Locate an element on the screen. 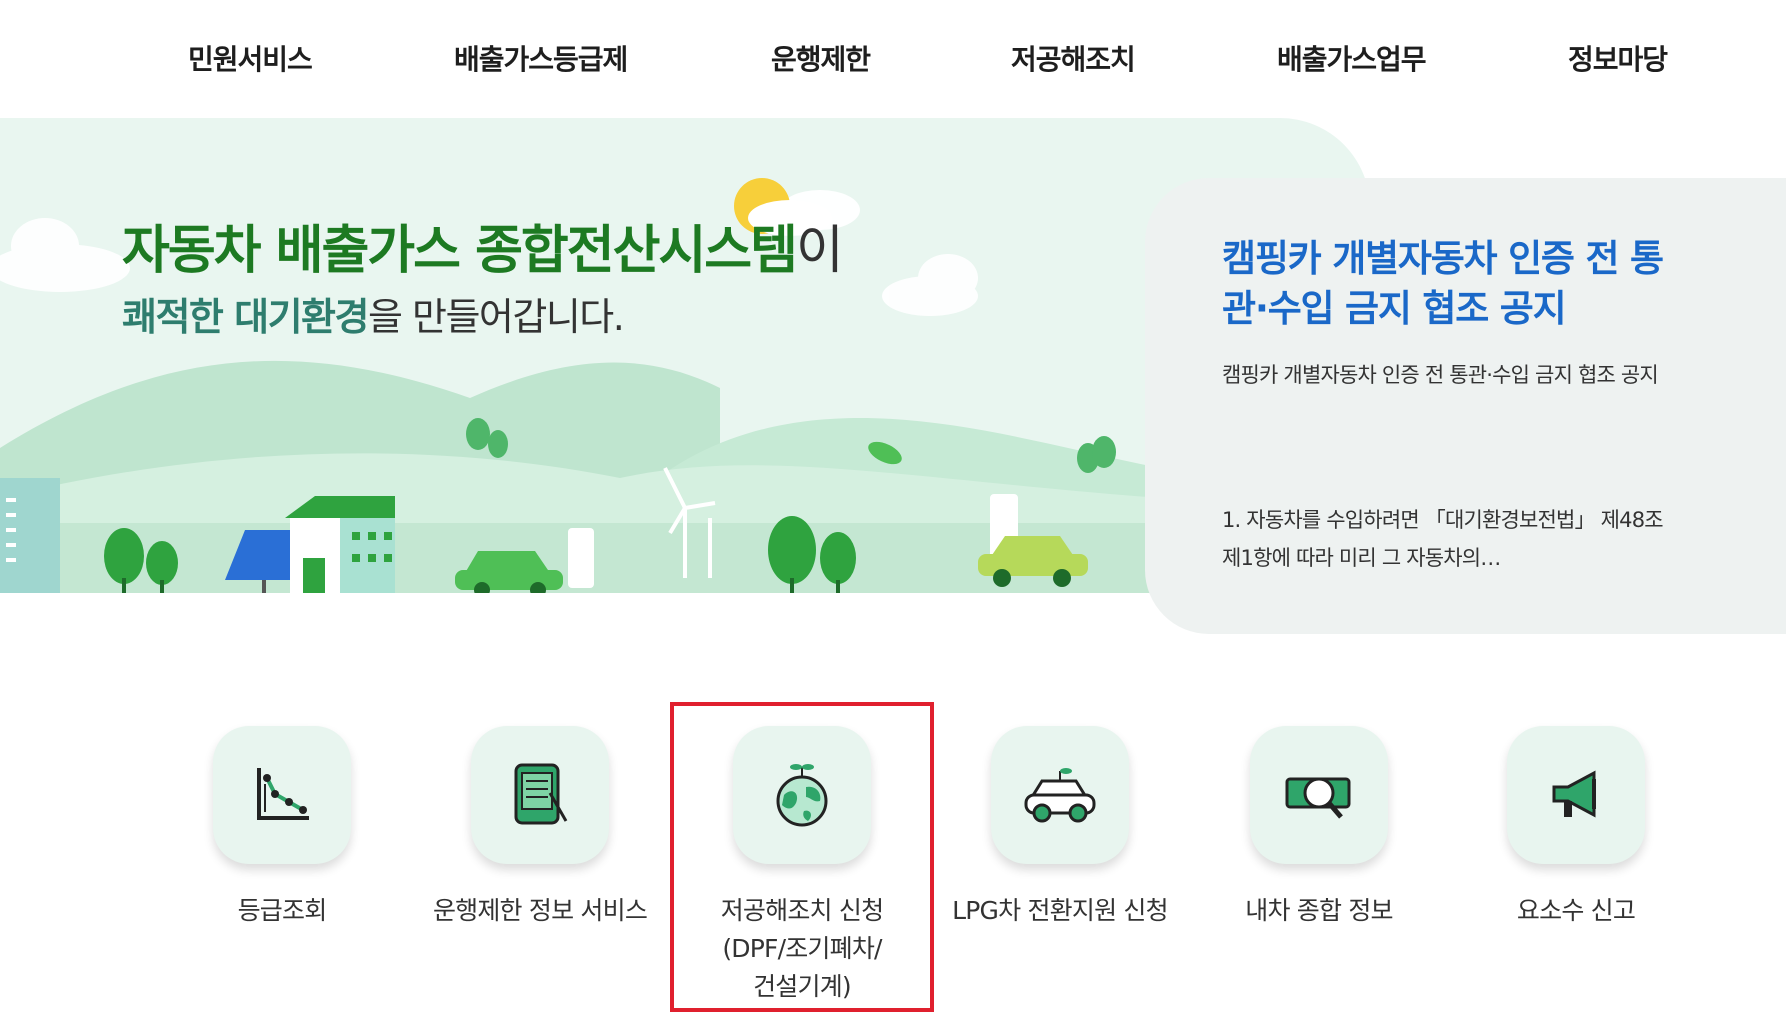  quick-menu-my-car-info: 내차 종합 정보 is located at coordinates (1319, 828).